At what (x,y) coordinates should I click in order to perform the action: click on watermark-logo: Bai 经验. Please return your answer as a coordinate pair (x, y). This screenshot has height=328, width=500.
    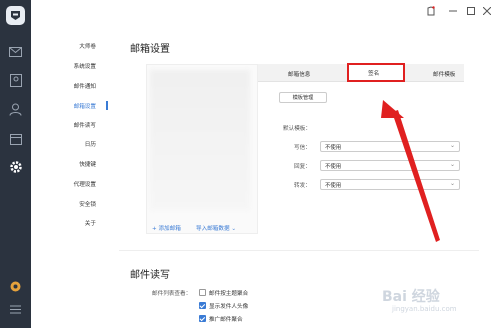
    Looking at the image, I should click on (411, 297).